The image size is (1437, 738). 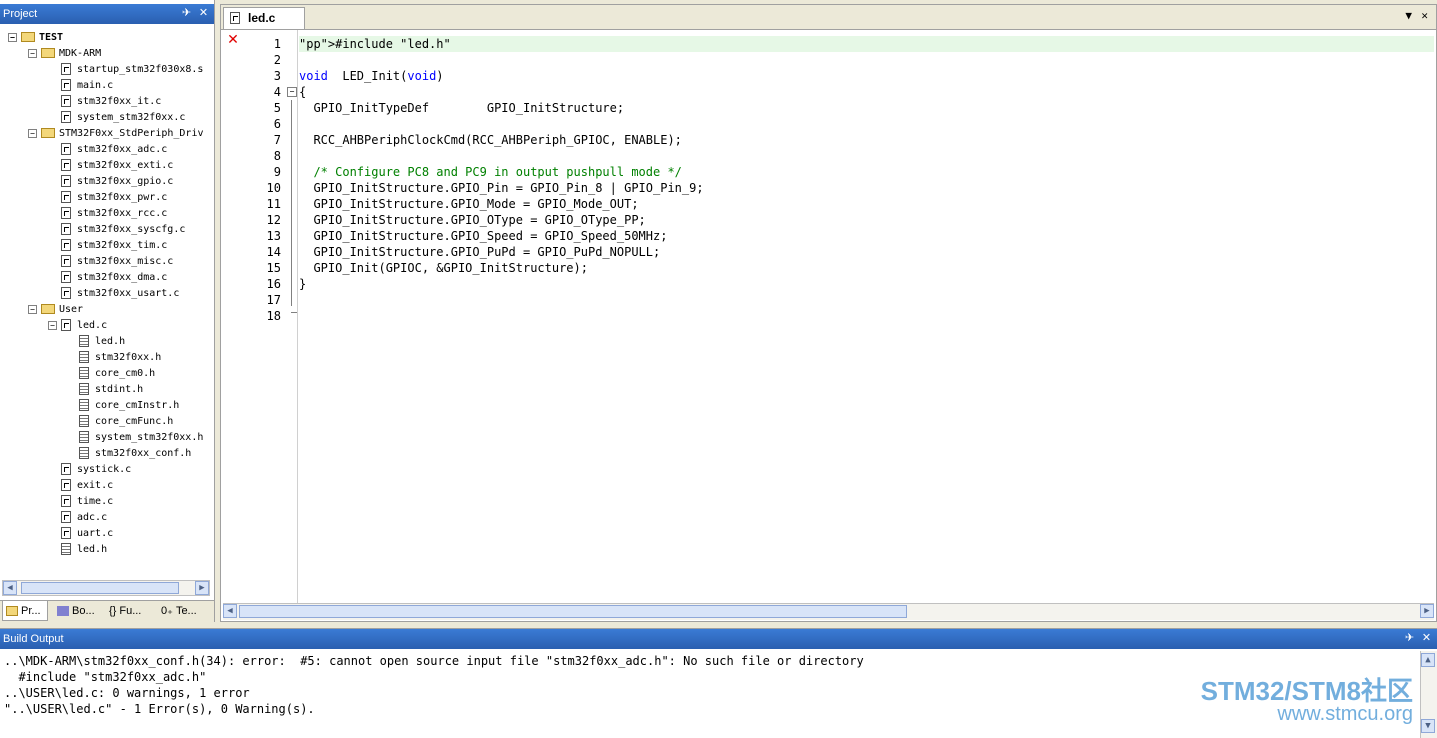 What do you see at coordinates (461, 108) in the screenshot?
I see `code-line: GPIO_InitTypeDef GPIO_InitStructure;` at bounding box center [461, 108].